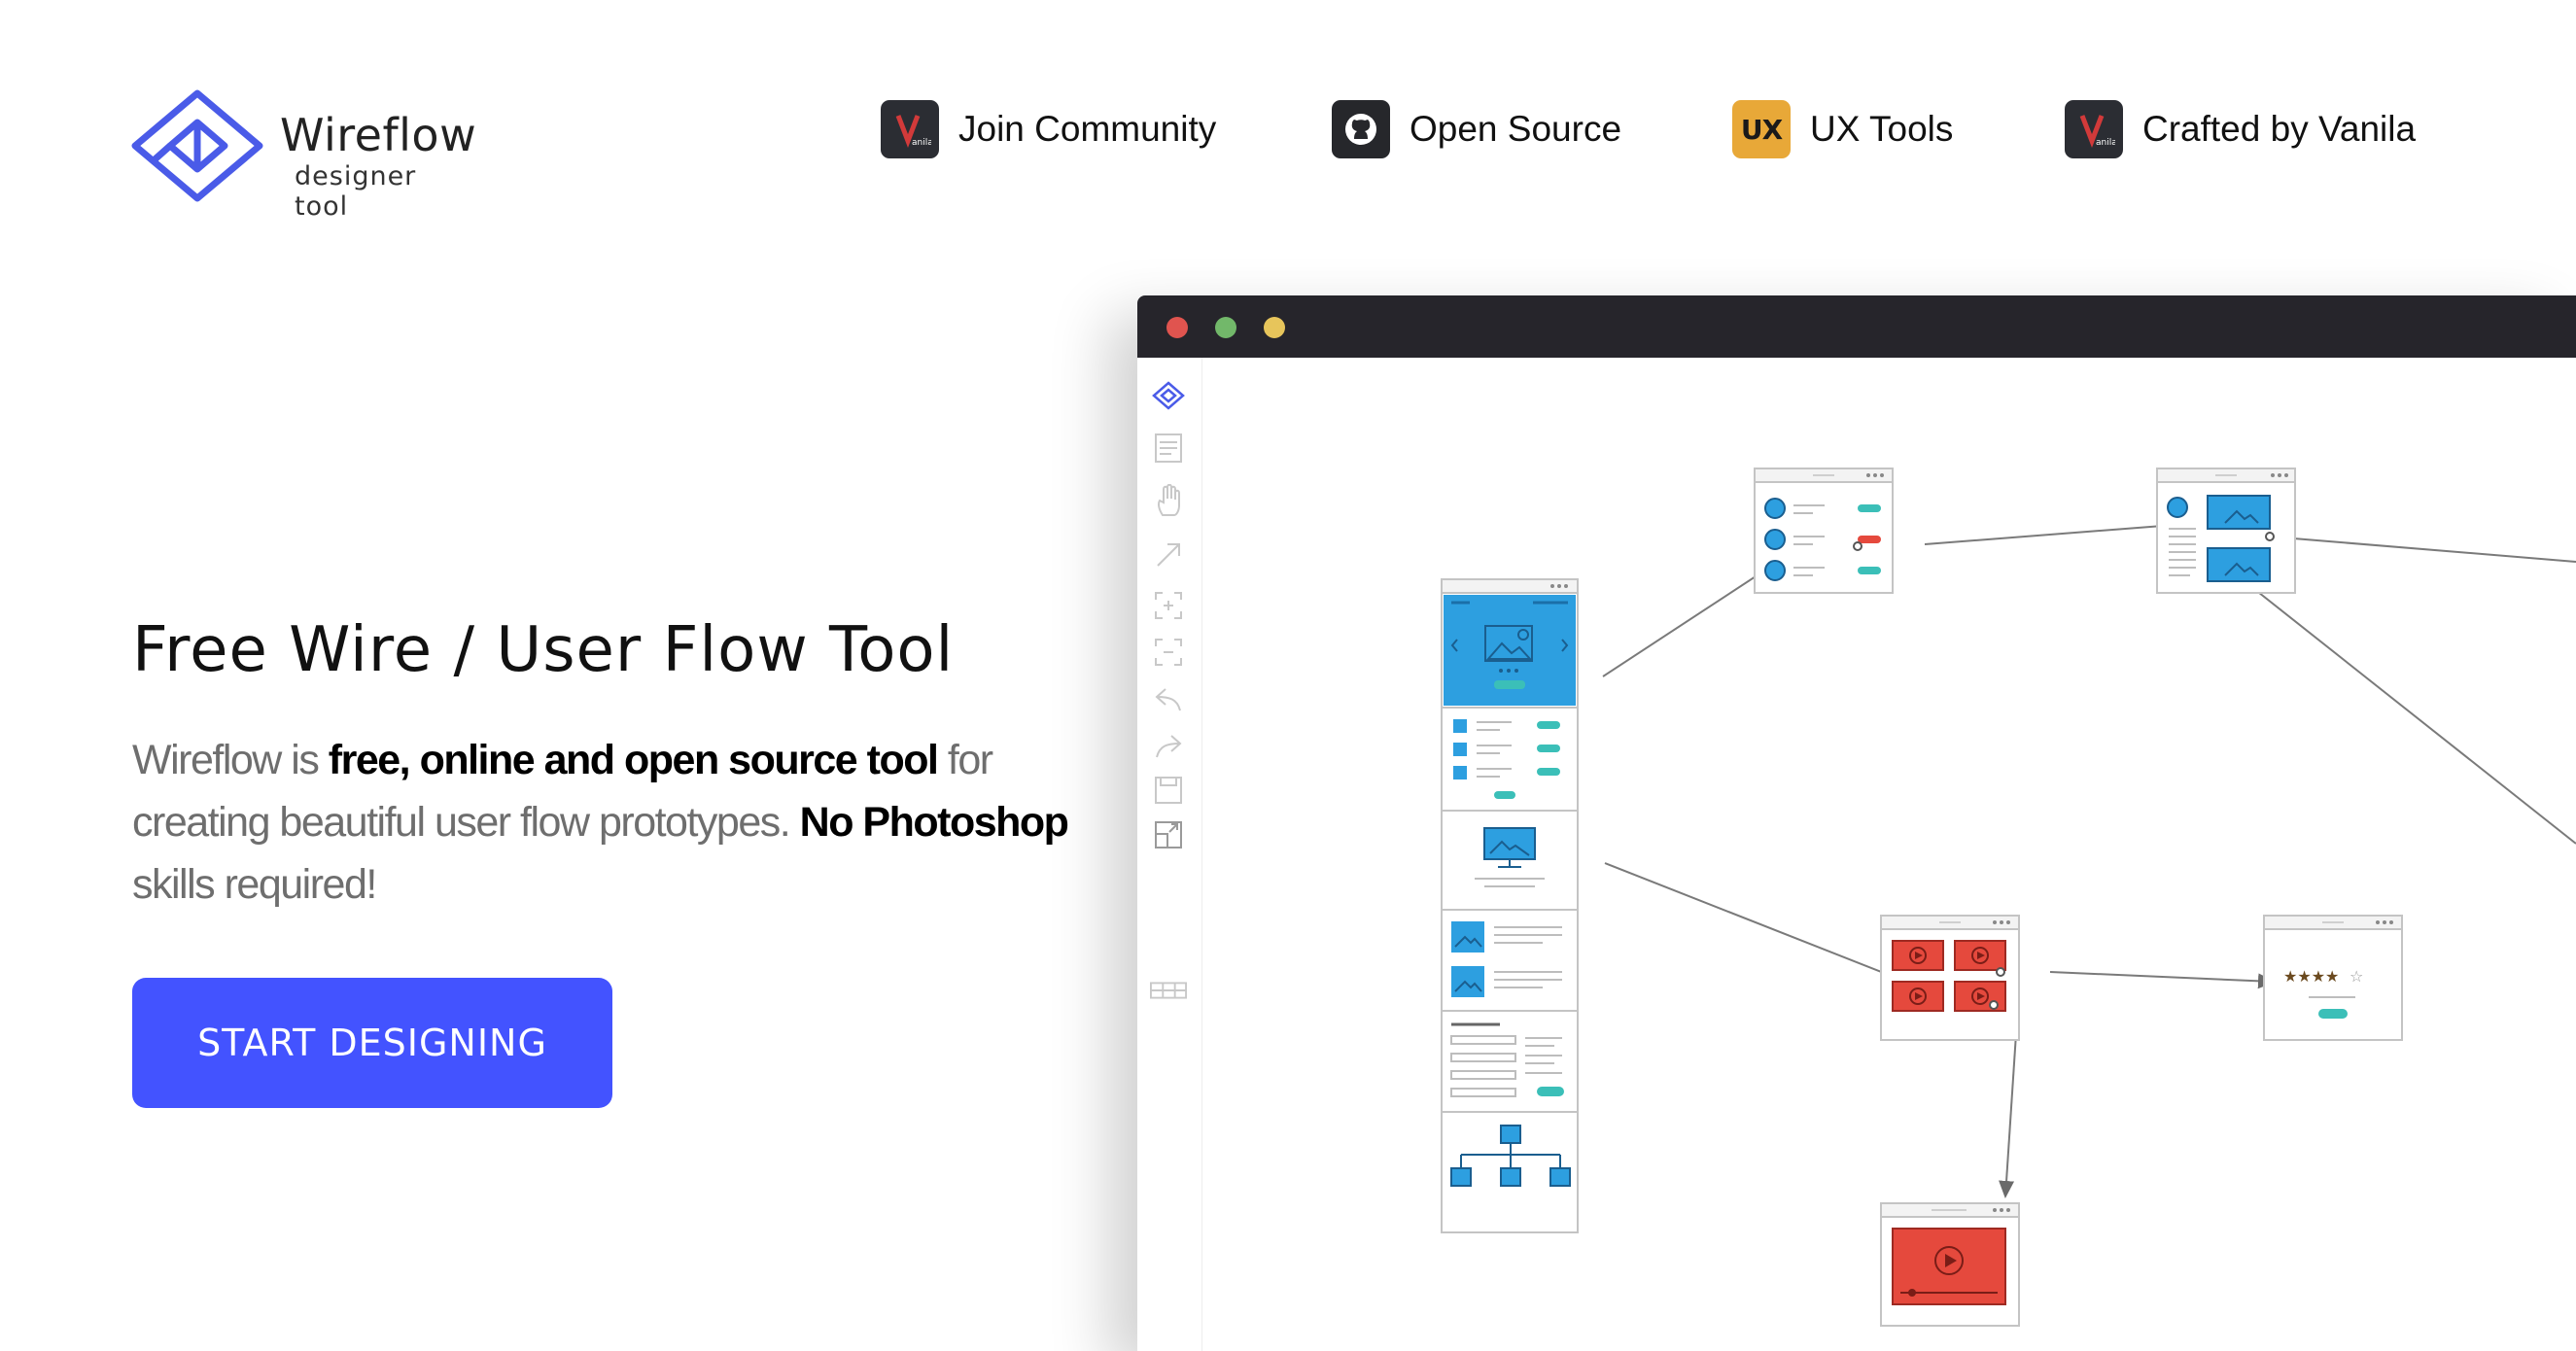  Describe the element at coordinates (1824, 531) in the screenshot. I see `wireframe-users` at that location.